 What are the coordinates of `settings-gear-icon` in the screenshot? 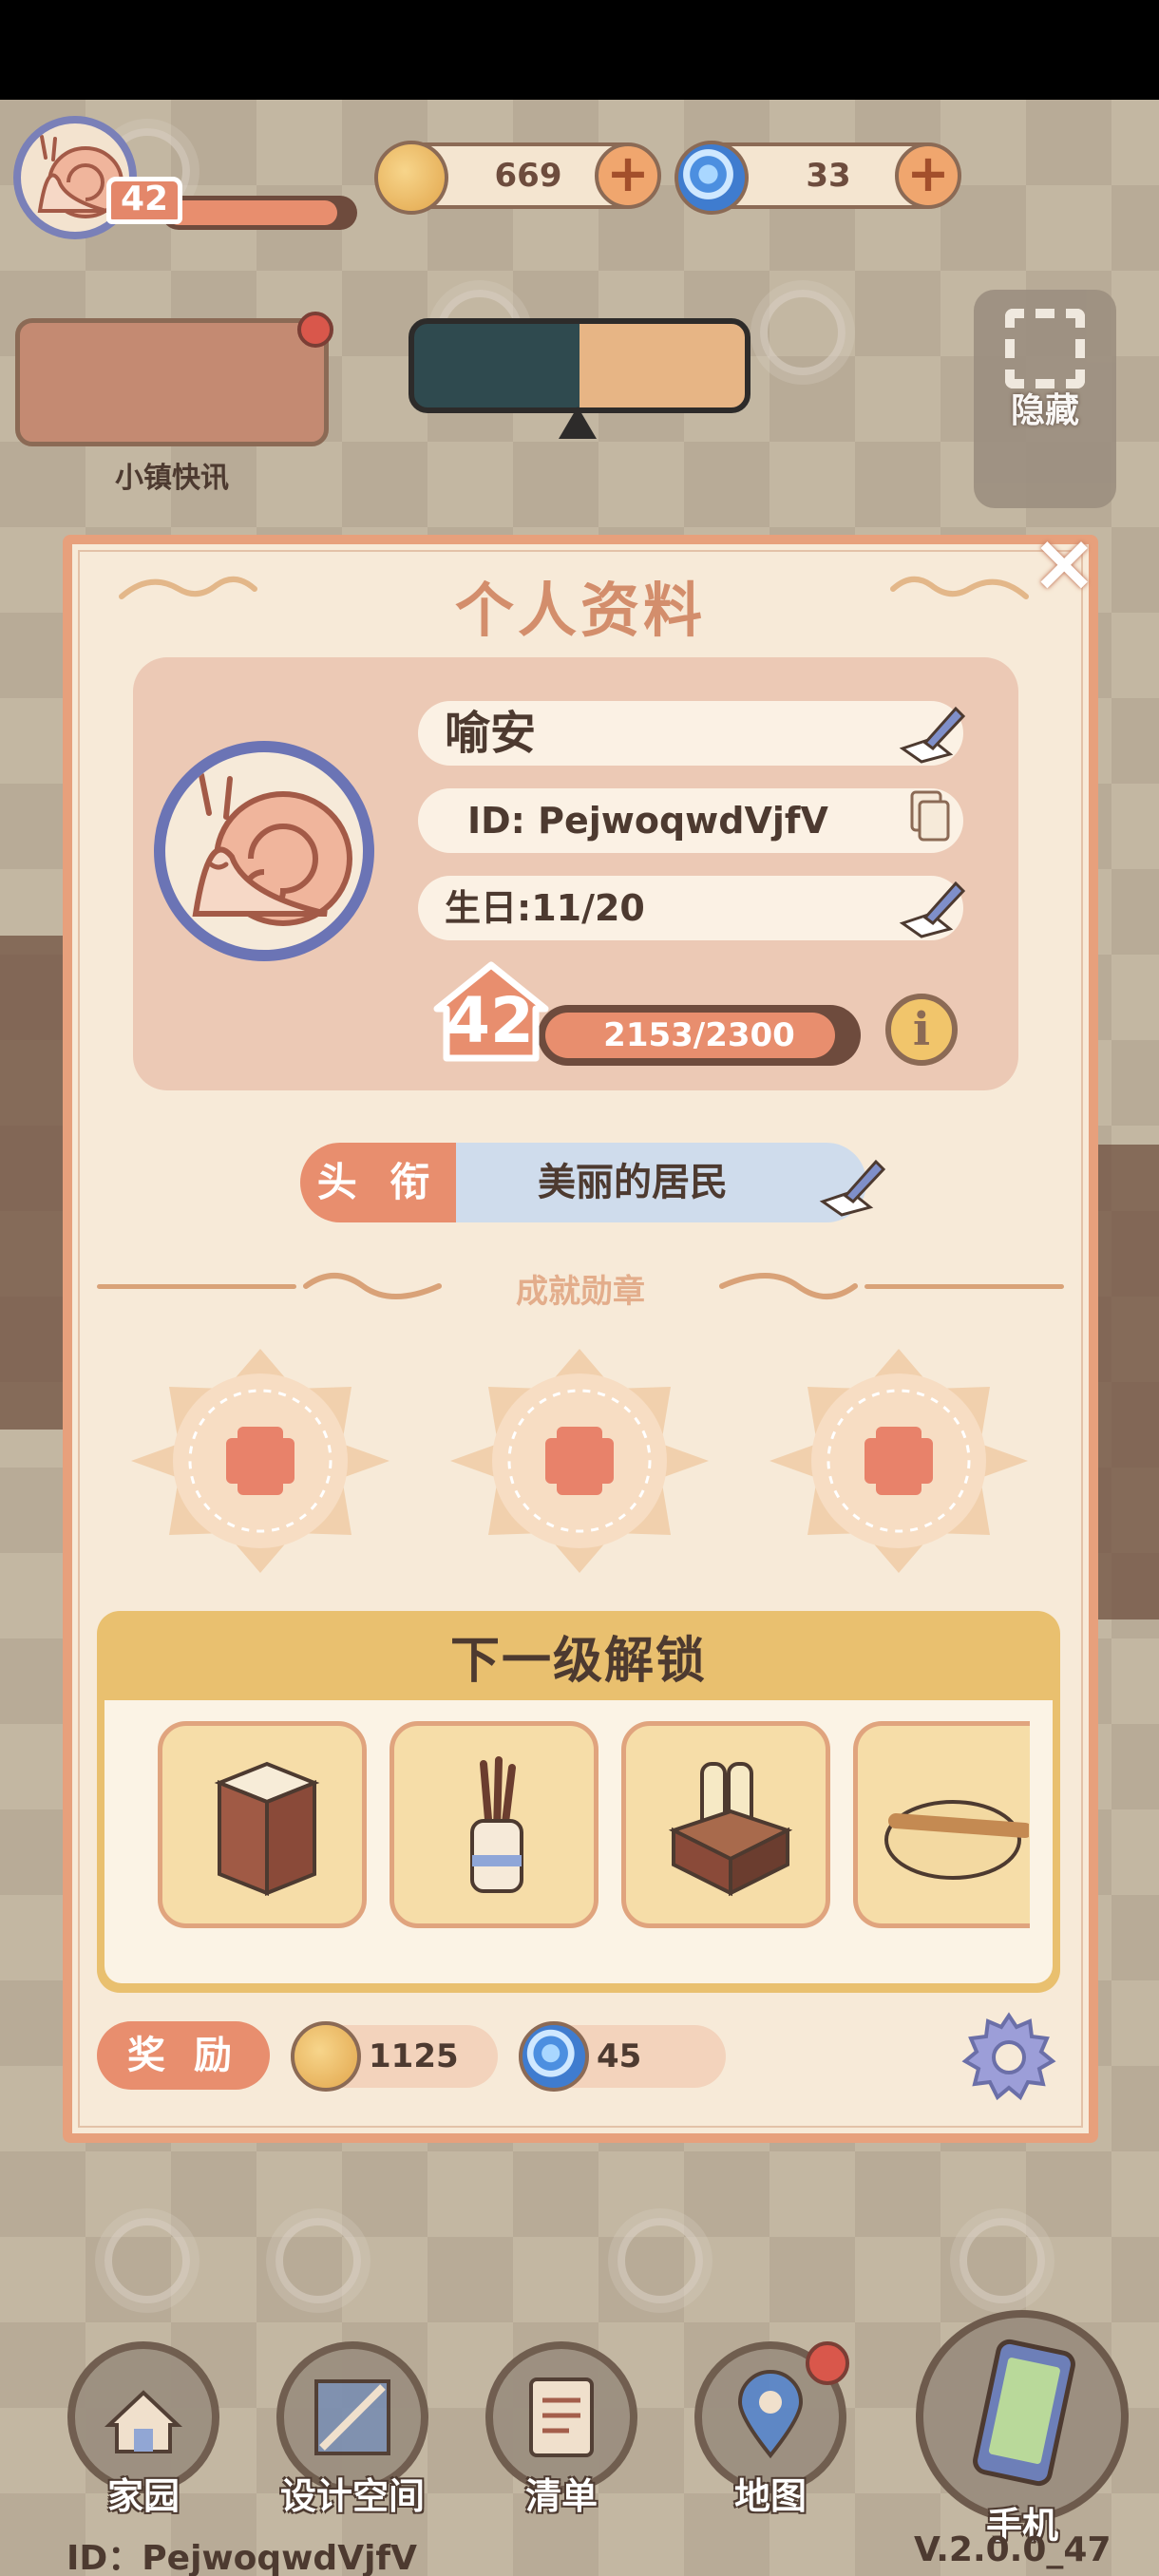 It's located at (1008, 2057).